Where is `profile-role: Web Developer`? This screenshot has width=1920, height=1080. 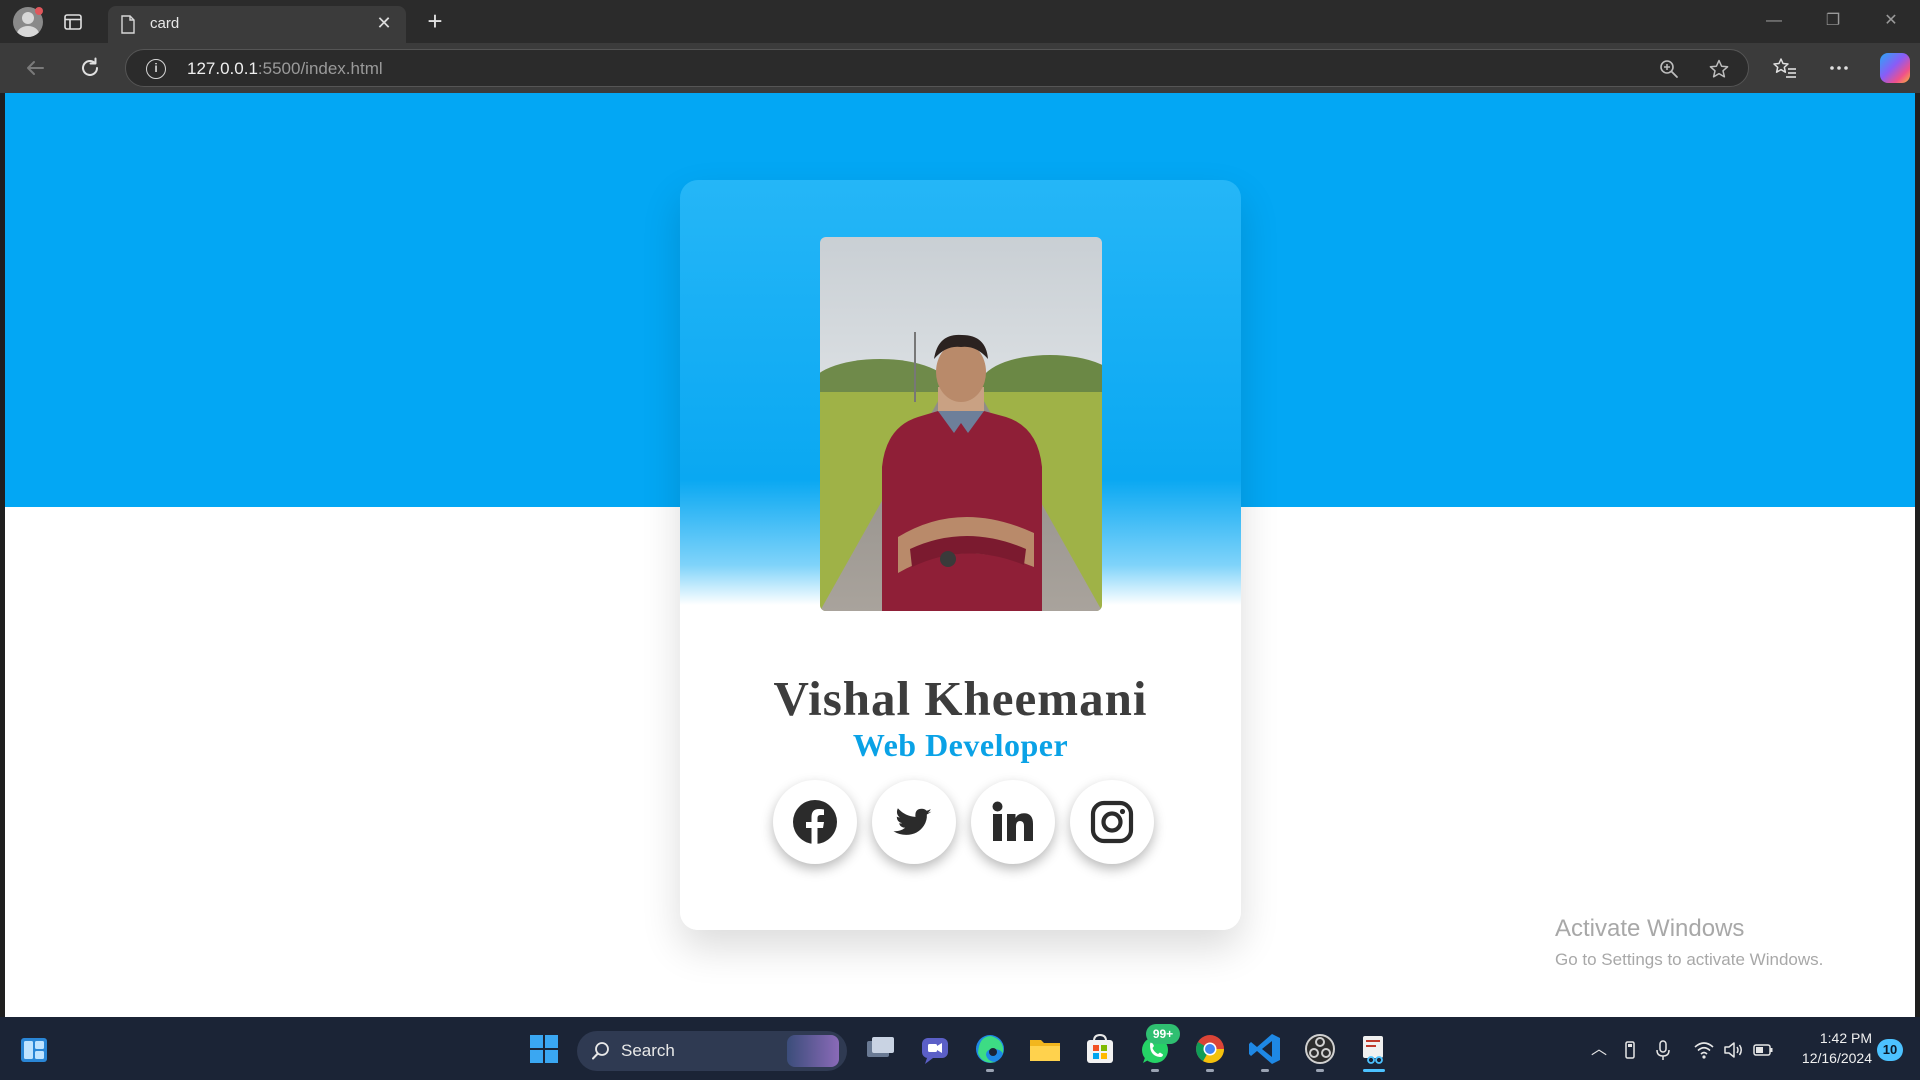
profile-role: Web Developer is located at coordinates (960, 745).